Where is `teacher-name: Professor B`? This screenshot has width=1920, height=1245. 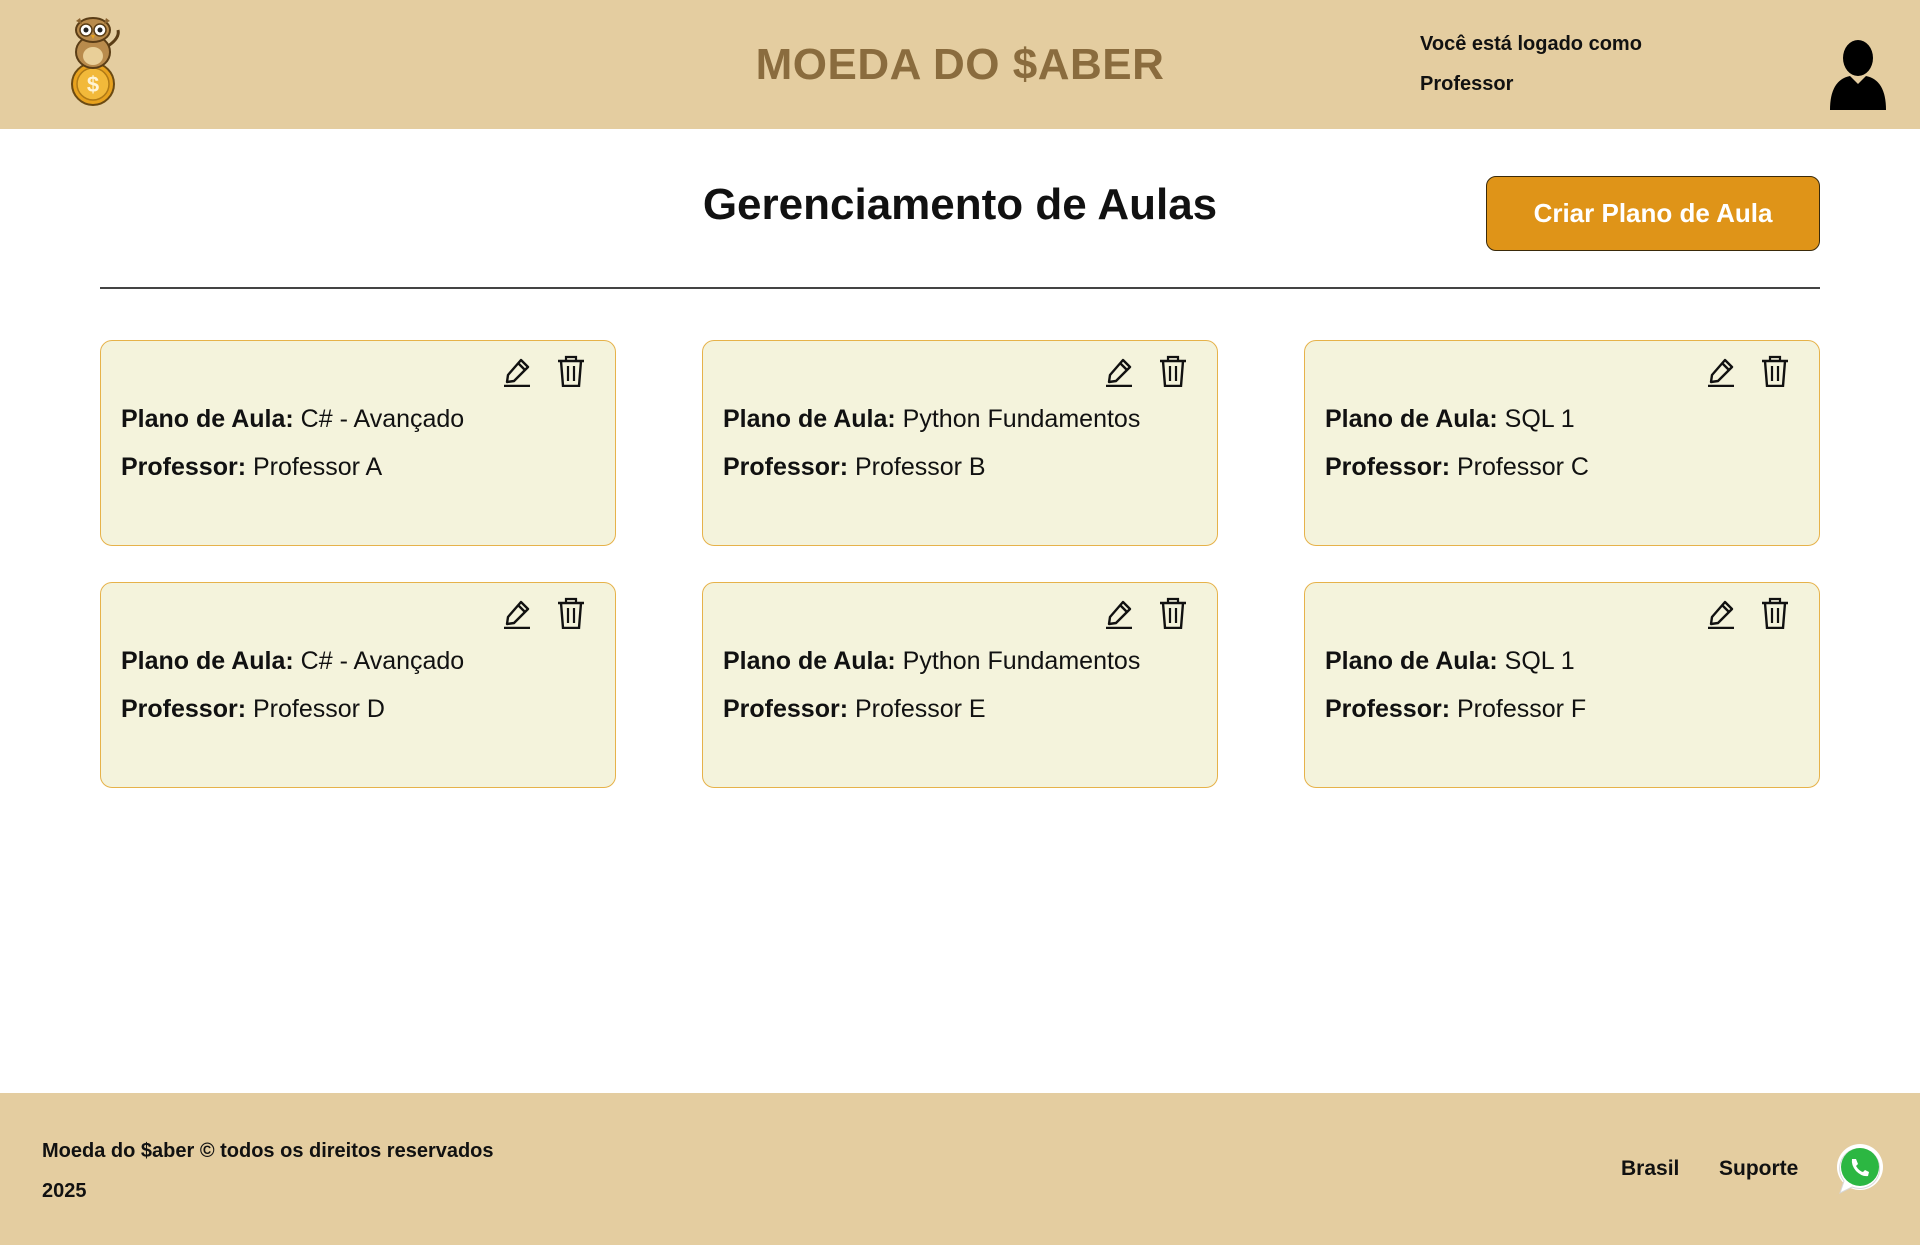 teacher-name: Professor B is located at coordinates (920, 467).